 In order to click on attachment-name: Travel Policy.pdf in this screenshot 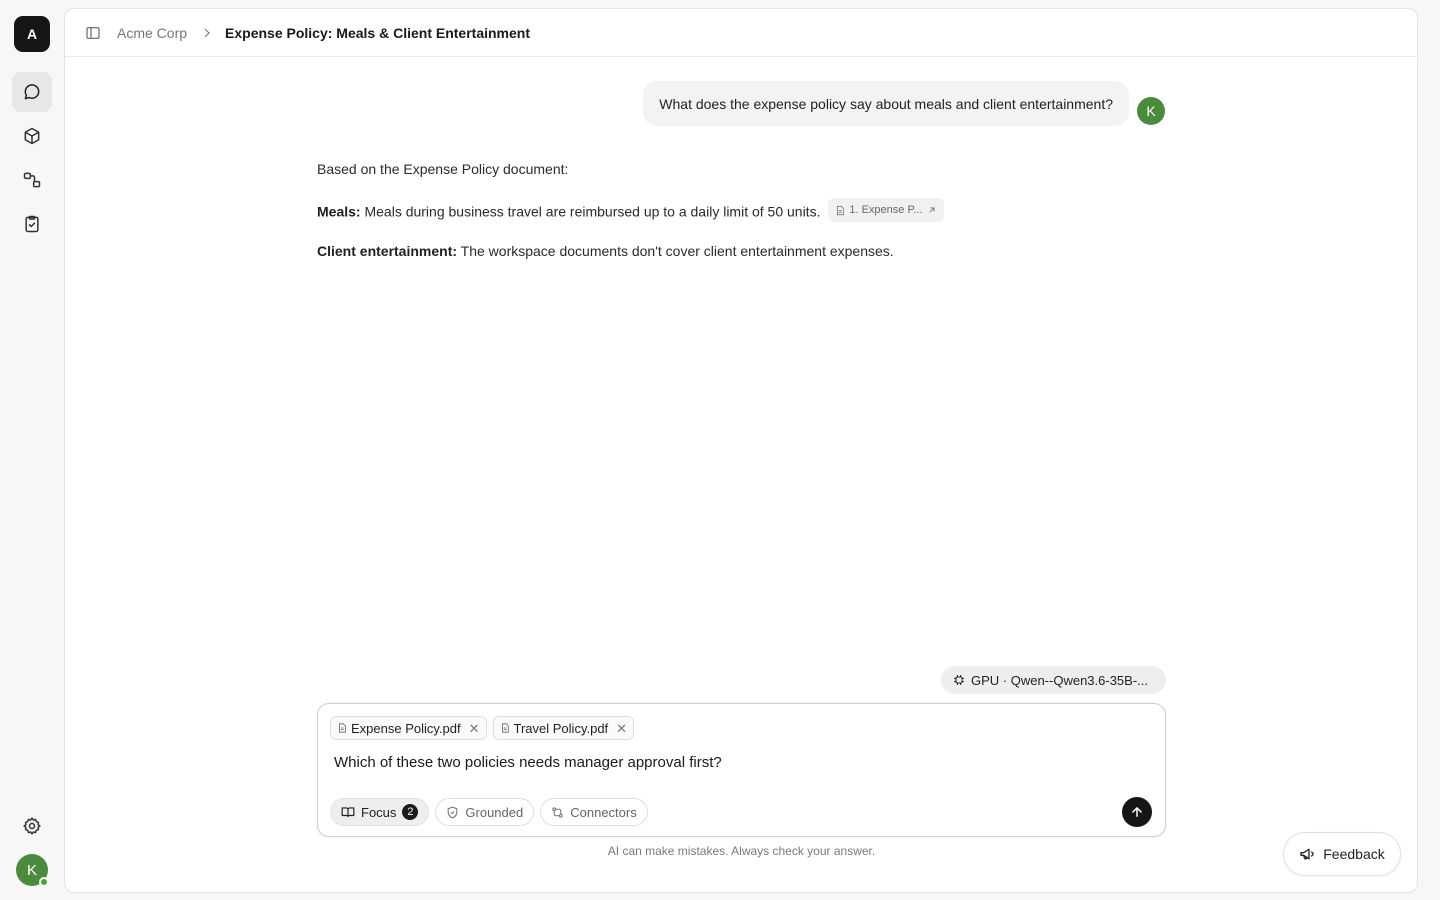, I will do `click(561, 728)`.